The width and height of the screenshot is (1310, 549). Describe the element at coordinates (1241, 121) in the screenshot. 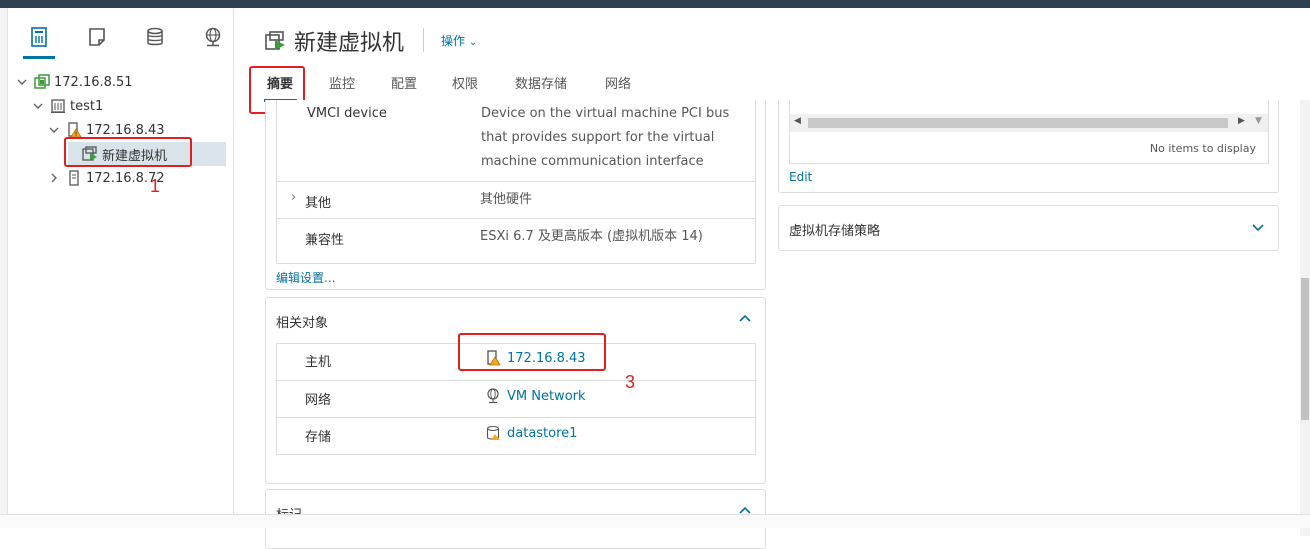

I see `scroll-right-icon: ▶` at that location.